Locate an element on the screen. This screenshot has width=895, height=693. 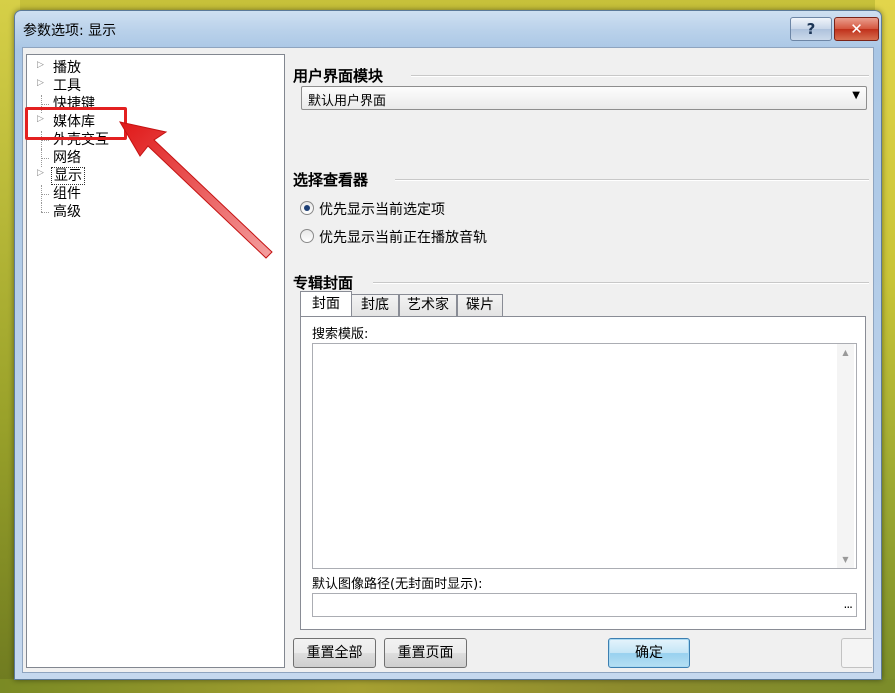
arrow-icon is located at coordinates (195, 190).